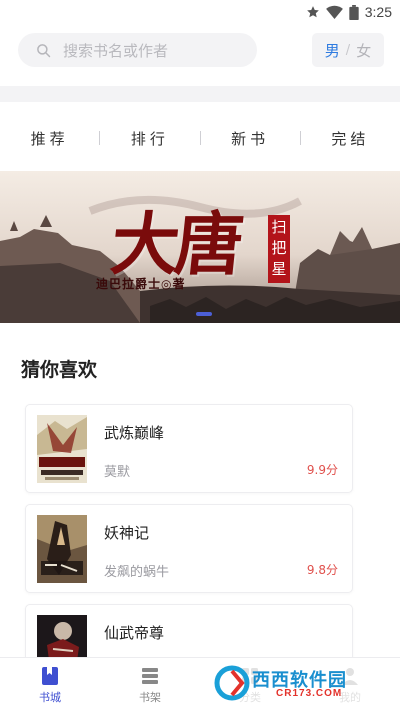 This screenshot has height=711, width=400. I want to click on nav-bookstore: 书城, so click(50, 684).